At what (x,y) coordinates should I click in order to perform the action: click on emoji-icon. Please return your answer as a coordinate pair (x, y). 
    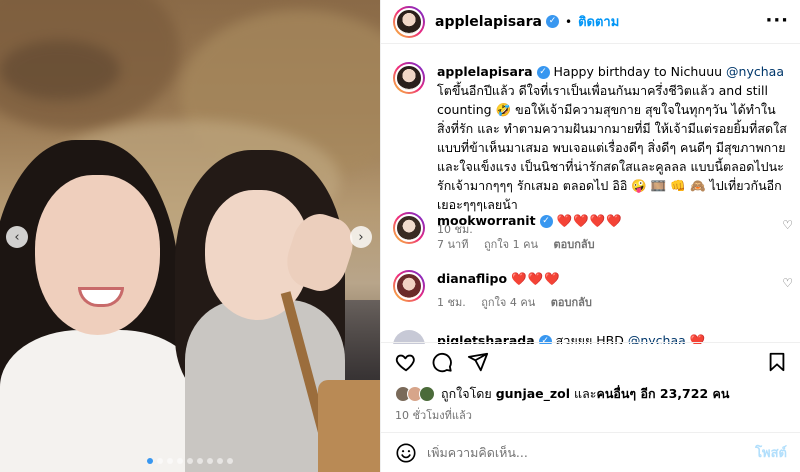
    Looking at the image, I should click on (406, 453).